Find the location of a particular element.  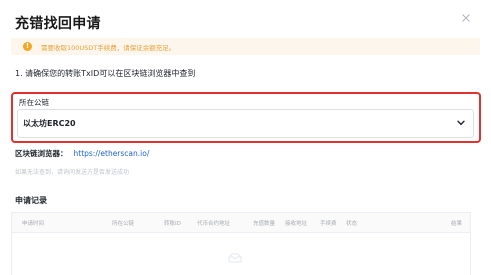

chevron-down-icon is located at coordinates (461, 123).